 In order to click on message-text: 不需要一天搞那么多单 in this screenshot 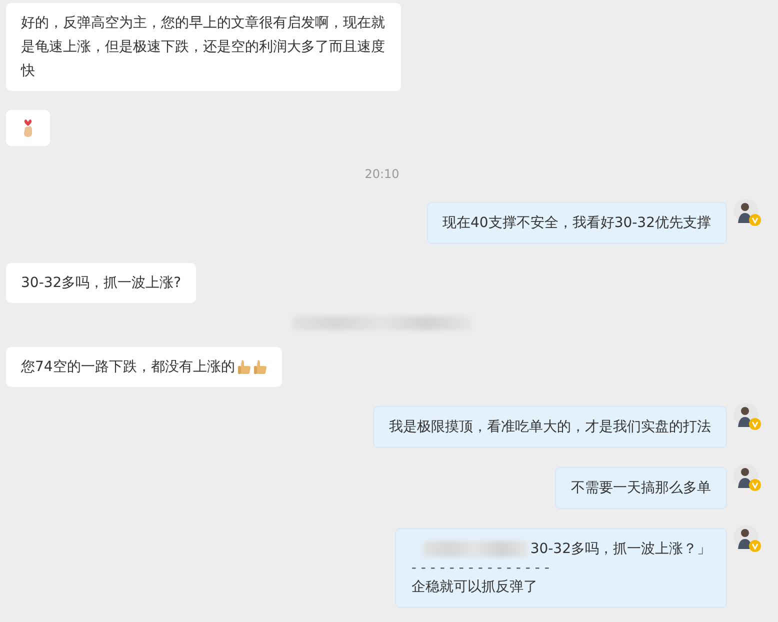, I will do `click(641, 488)`.